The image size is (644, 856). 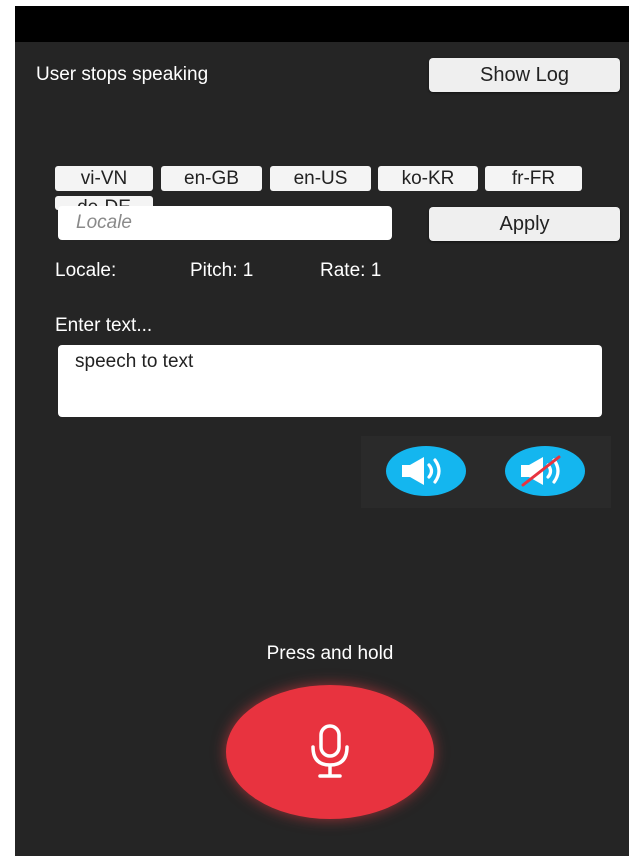 I want to click on rate-label: Rate: 1, so click(x=351, y=270).